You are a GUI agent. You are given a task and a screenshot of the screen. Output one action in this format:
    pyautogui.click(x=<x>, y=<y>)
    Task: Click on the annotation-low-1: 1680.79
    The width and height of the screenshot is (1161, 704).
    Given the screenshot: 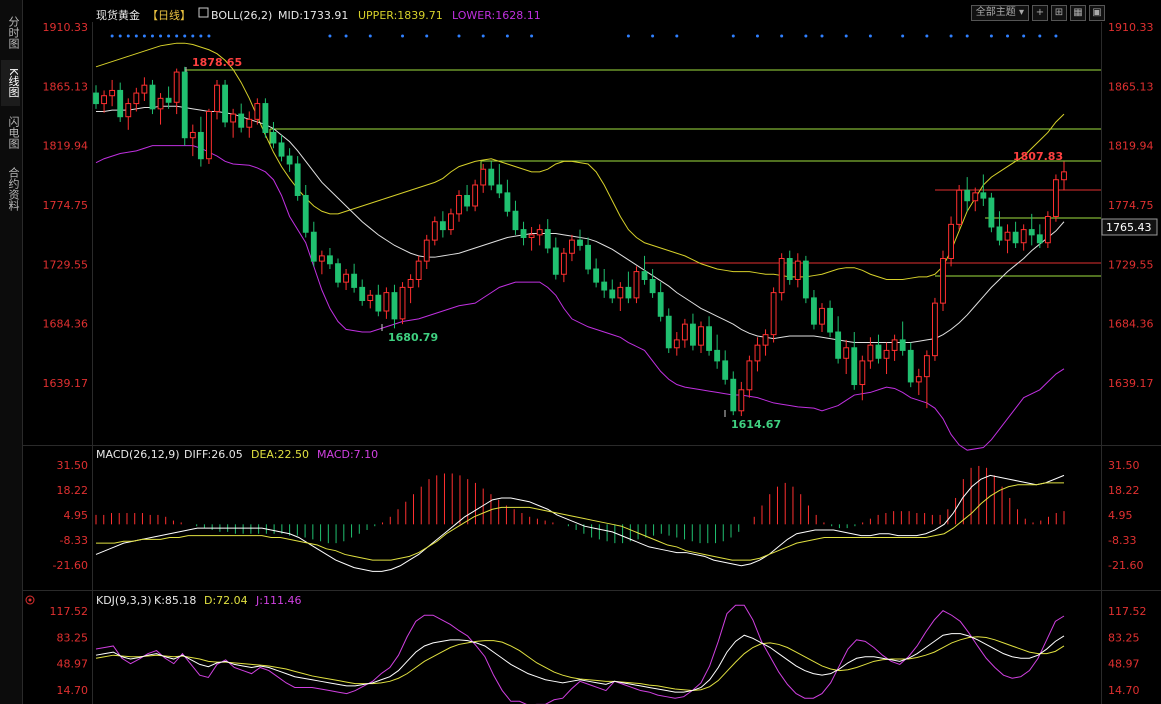 What is the action you would take?
    pyautogui.click(x=413, y=337)
    